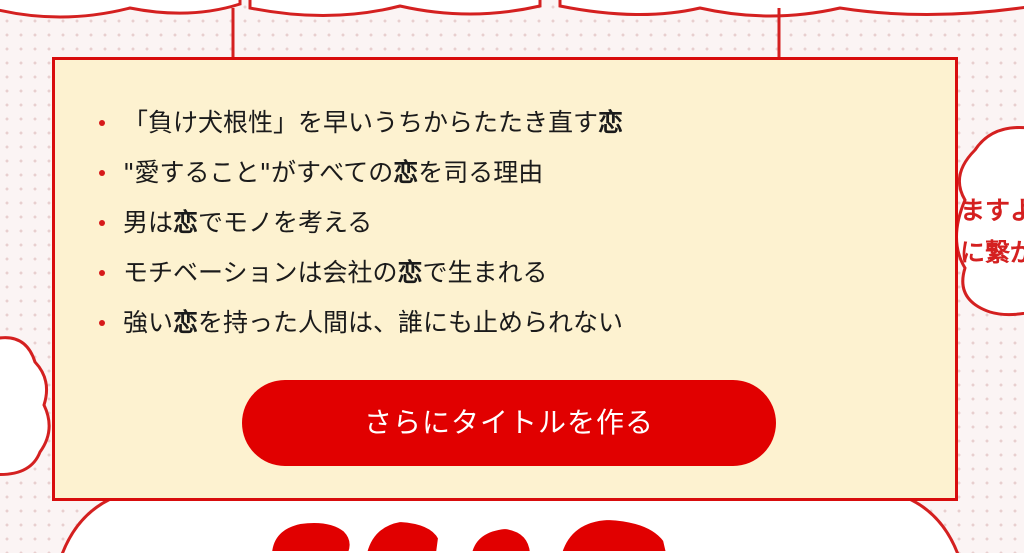  What do you see at coordinates (485, 272) in the screenshot?
I see `title-text-part: で生まれる` at bounding box center [485, 272].